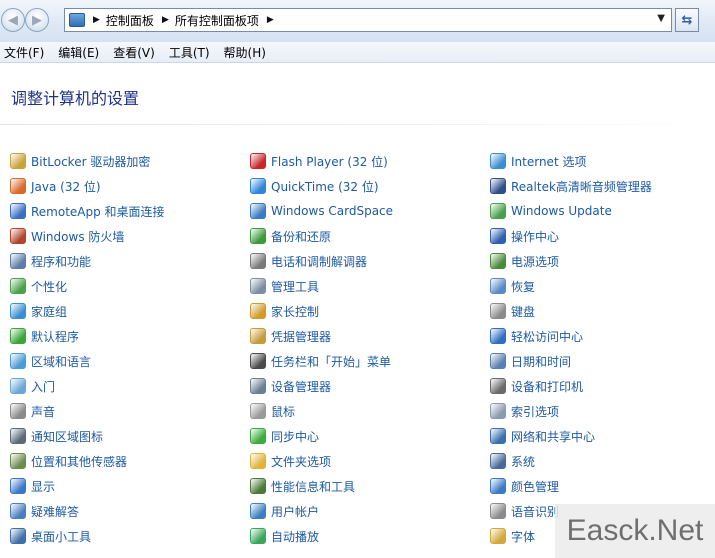  I want to click on page-title: 调整计算机的设置, so click(75, 98).